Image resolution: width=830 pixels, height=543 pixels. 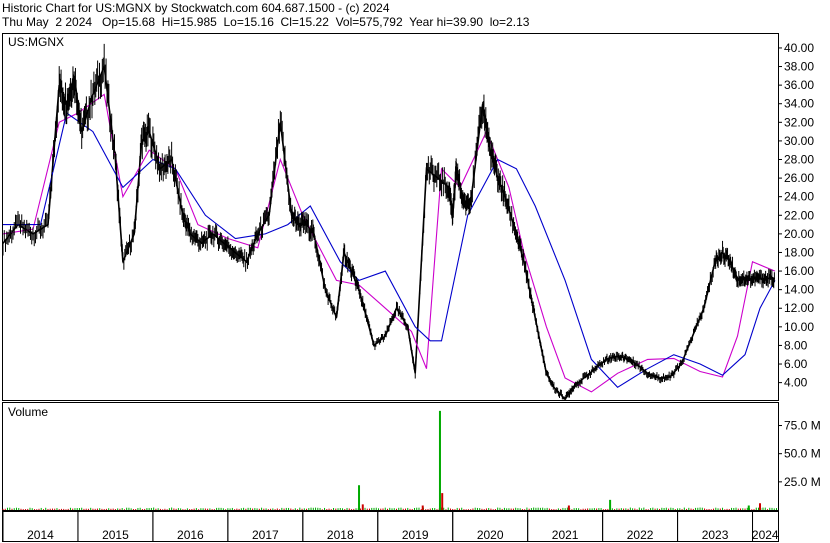 I want to click on price-y-tick-label: 20.00, so click(x=799, y=234).